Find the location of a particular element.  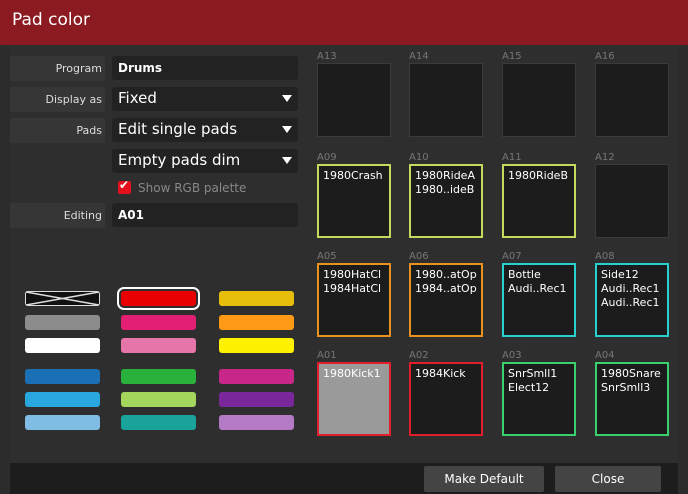

pad-a13 is located at coordinates (354, 100).